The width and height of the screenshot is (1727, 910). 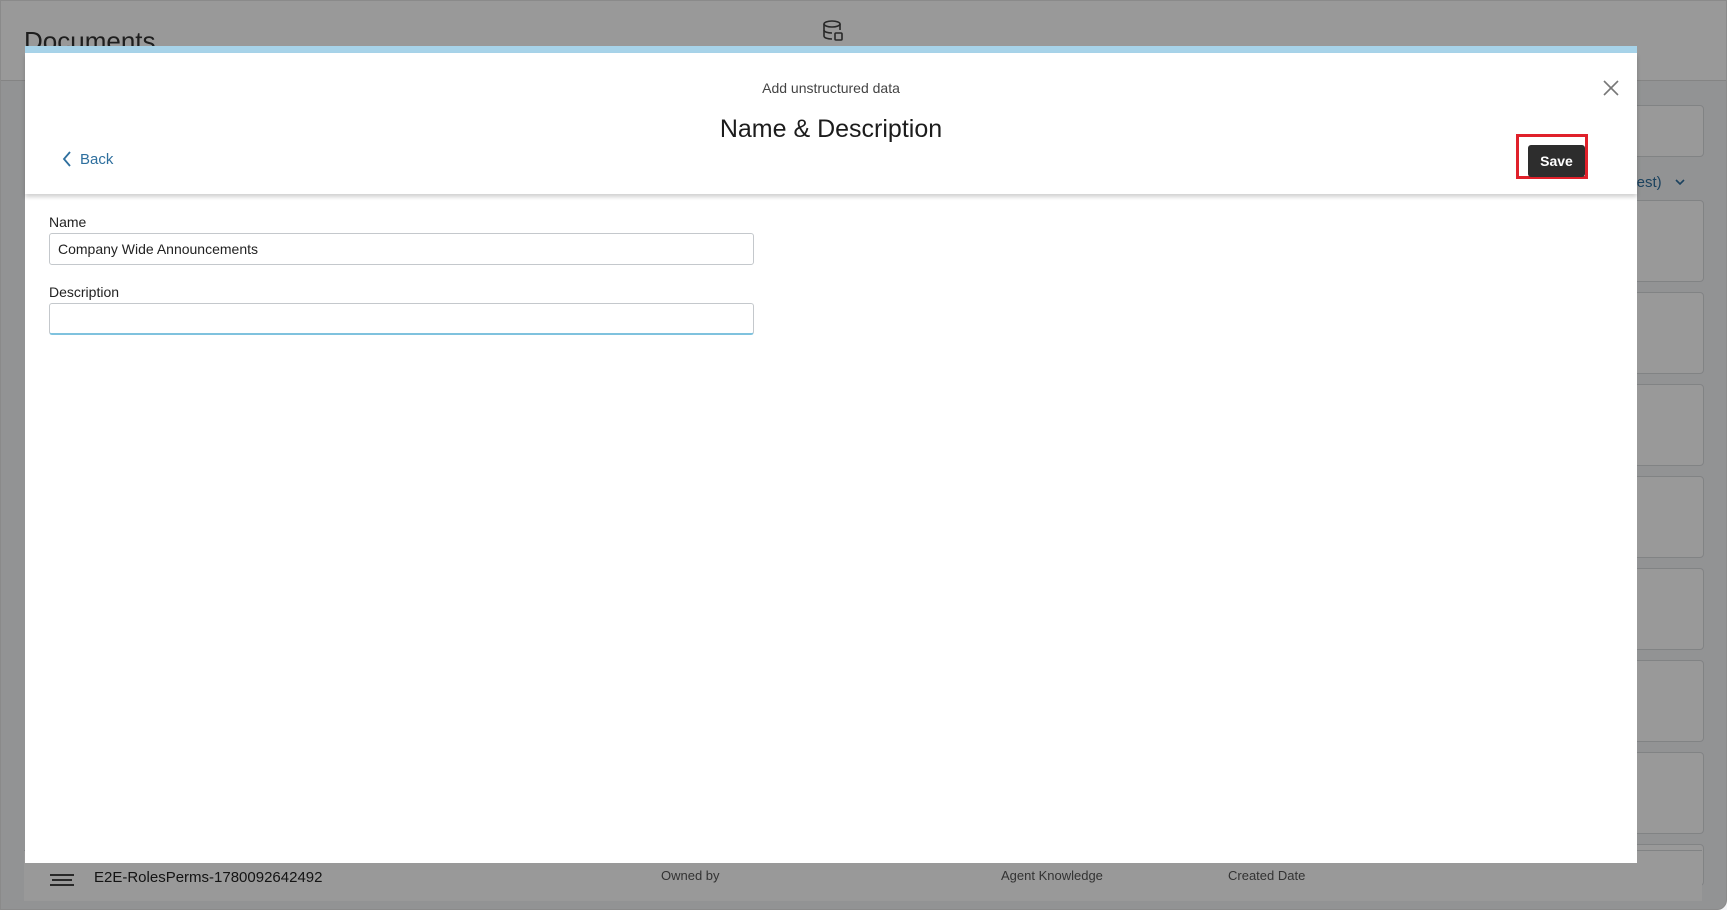 What do you see at coordinates (401, 319) in the screenshot?
I see `description-input` at bounding box center [401, 319].